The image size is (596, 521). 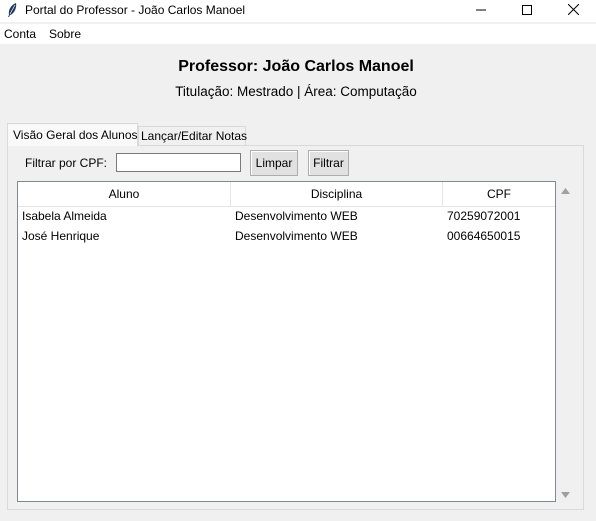 I want to click on scroll-up-button, so click(x=565, y=189).